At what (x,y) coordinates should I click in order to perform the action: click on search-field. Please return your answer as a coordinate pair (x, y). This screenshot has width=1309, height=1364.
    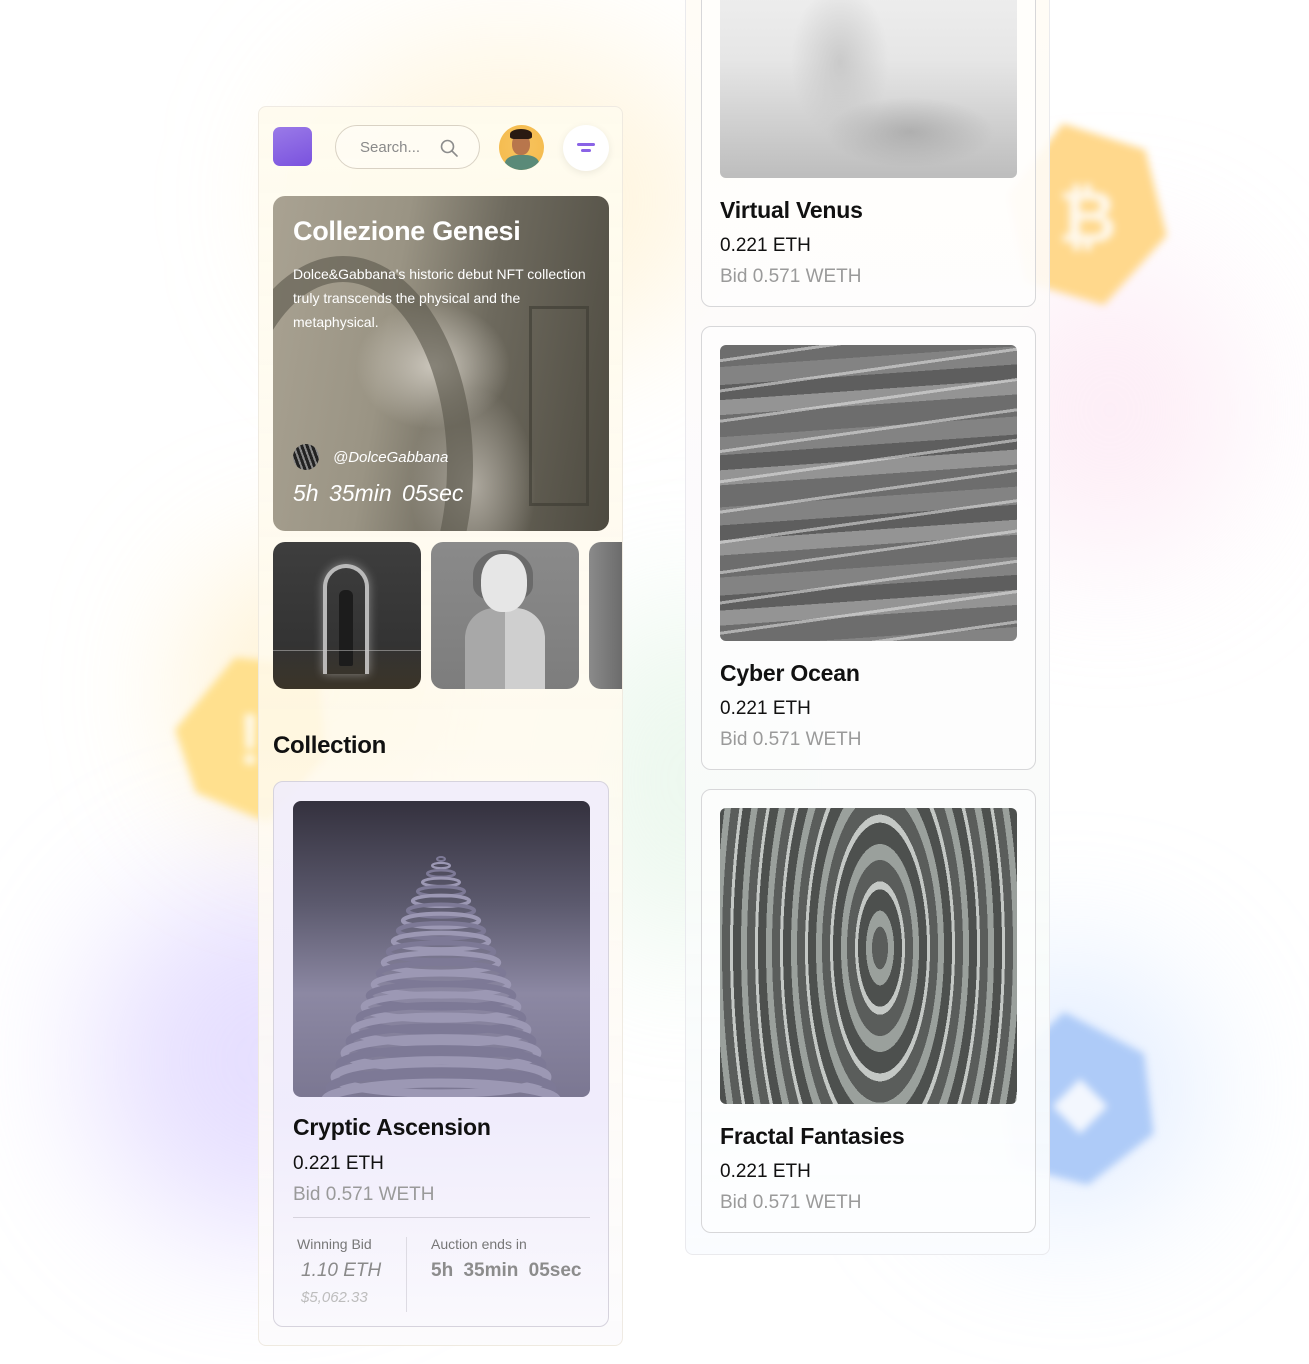
    Looking at the image, I should click on (407, 147).